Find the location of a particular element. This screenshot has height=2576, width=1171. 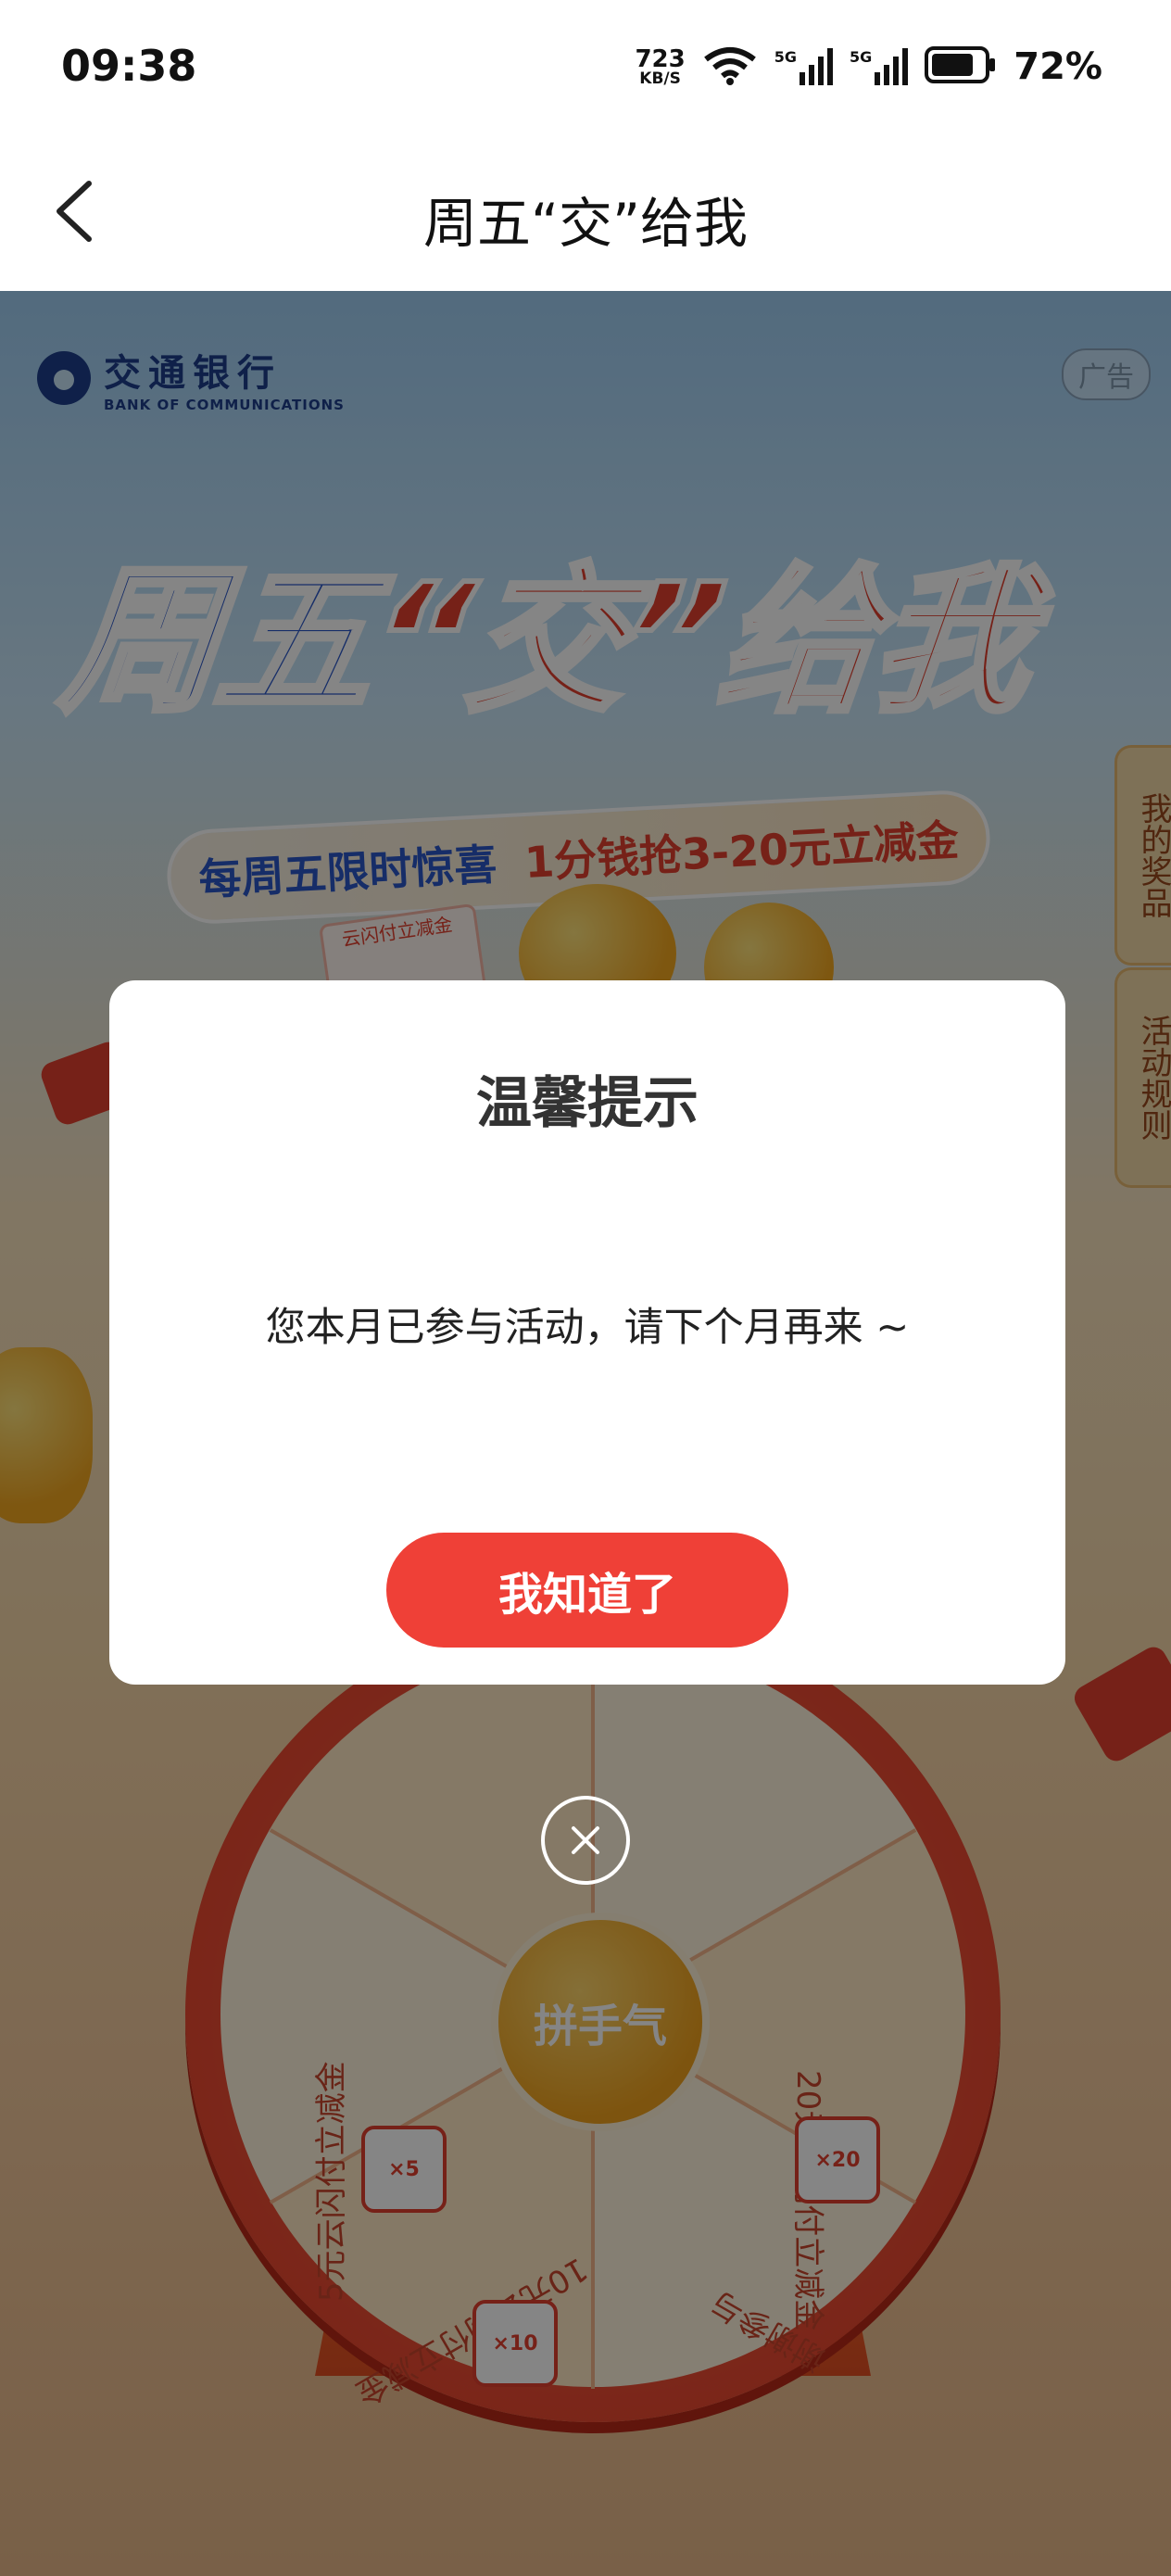

signal-label: 5G is located at coordinates (786, 57).